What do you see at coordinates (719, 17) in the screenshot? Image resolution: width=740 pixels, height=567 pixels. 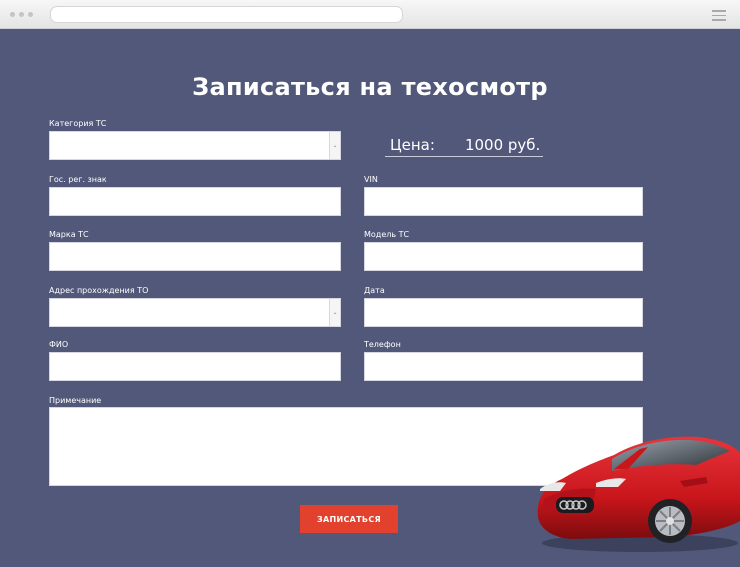 I see `hamburger-menu-icon` at bounding box center [719, 17].